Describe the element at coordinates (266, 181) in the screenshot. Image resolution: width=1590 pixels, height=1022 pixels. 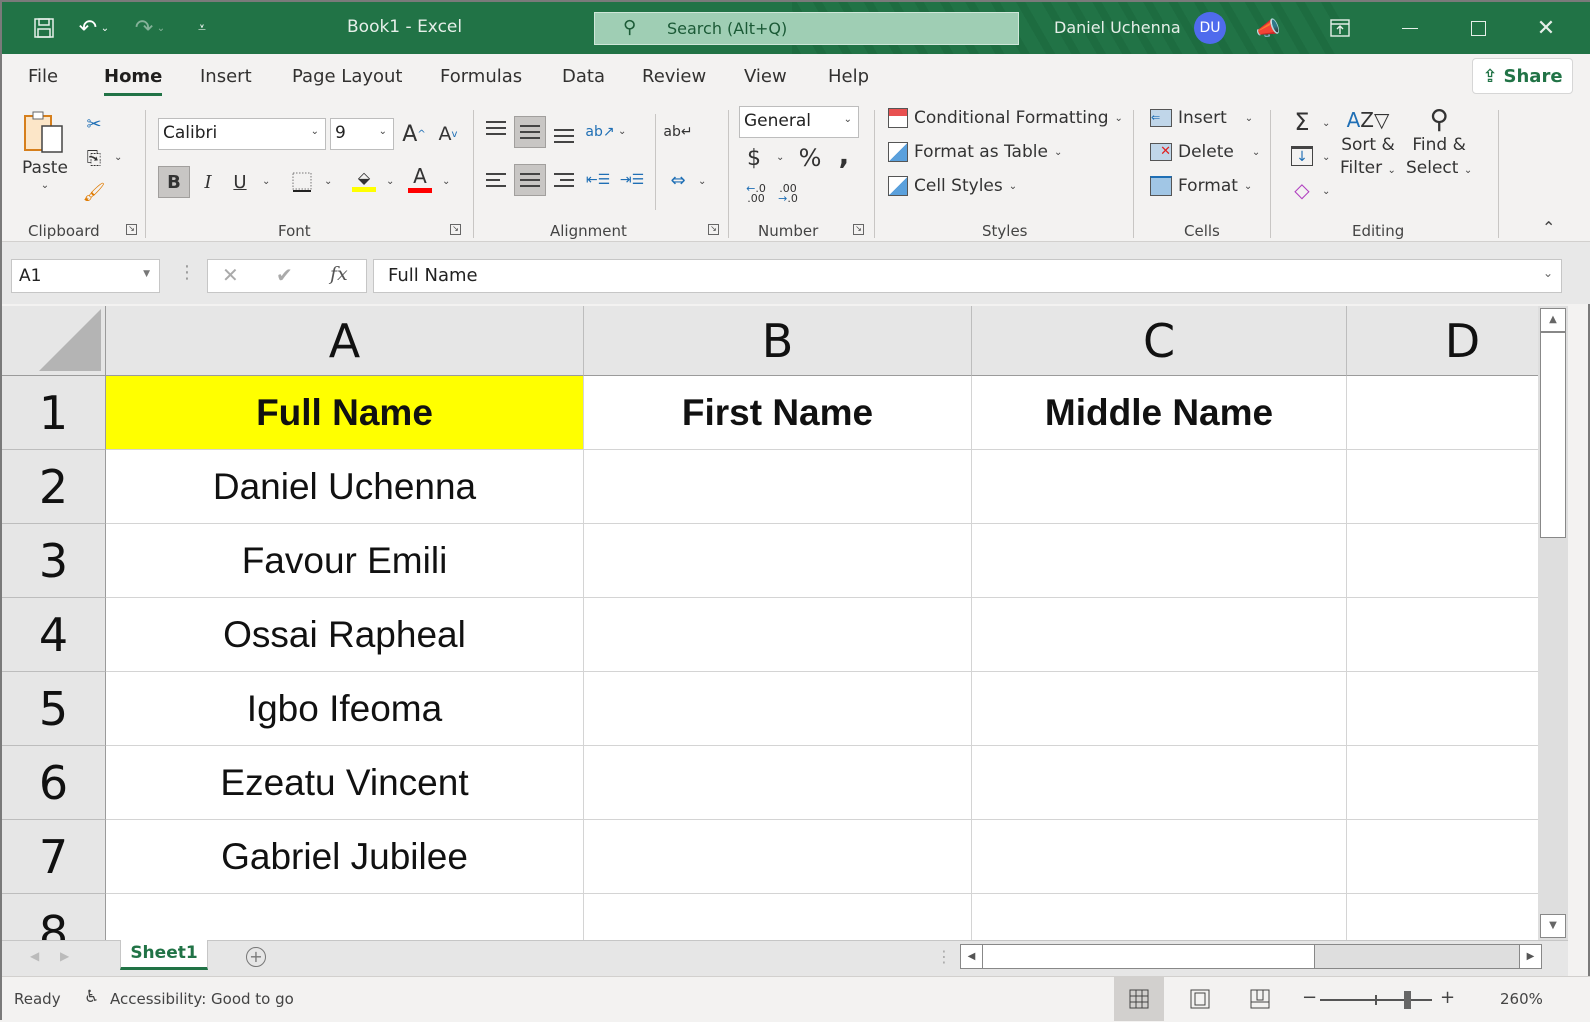
I see `underline-dropdown-icon: ⌄` at that location.